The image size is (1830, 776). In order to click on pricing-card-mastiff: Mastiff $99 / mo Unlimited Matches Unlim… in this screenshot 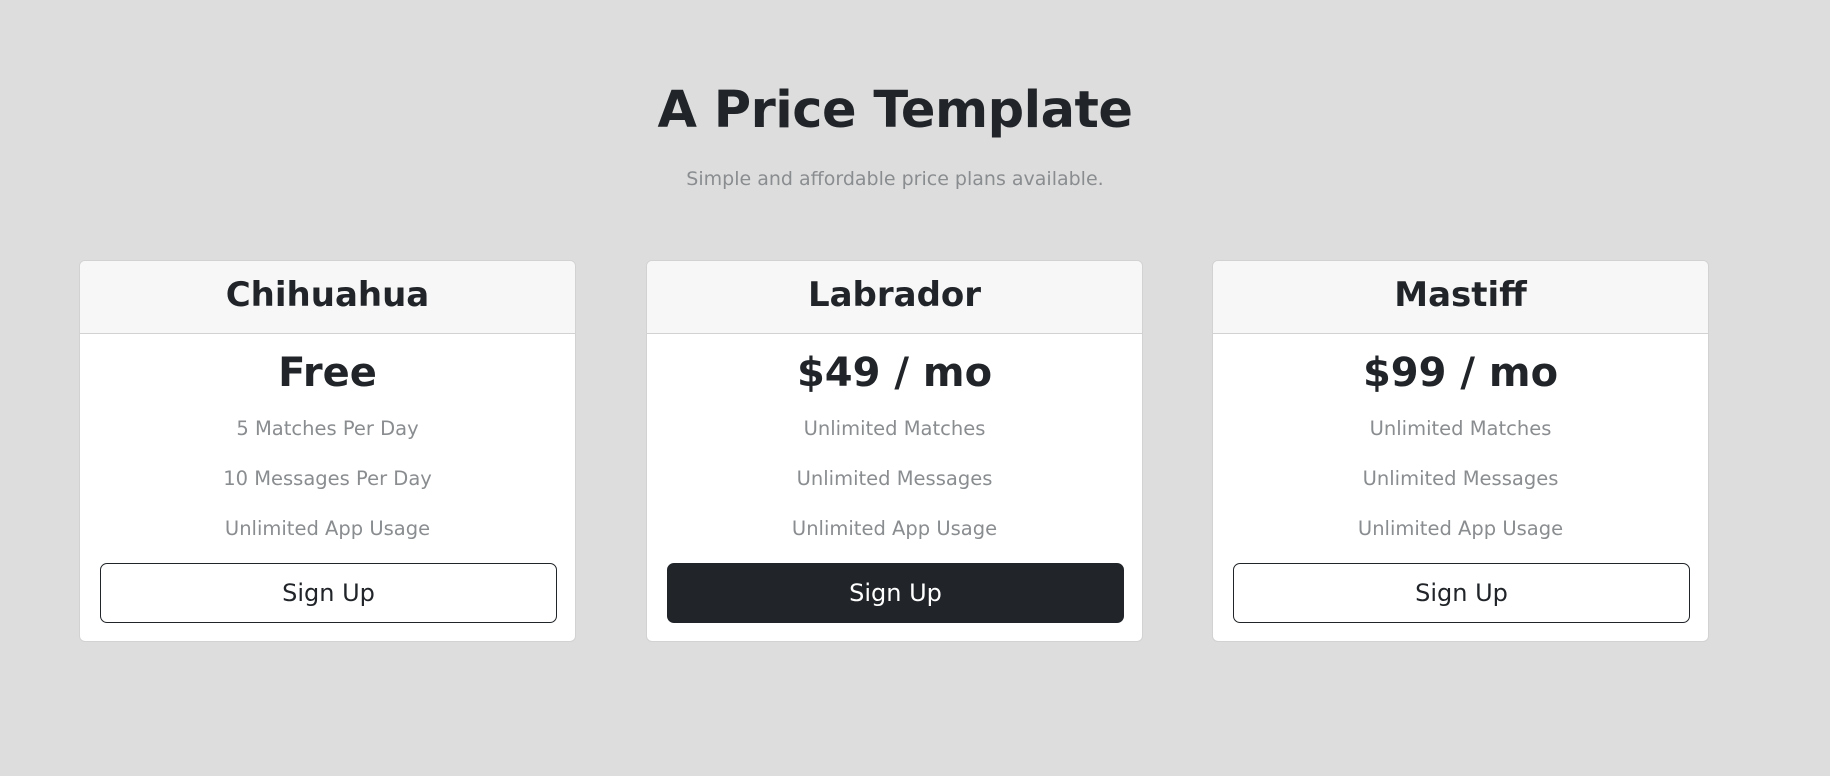, I will do `click(1460, 451)`.